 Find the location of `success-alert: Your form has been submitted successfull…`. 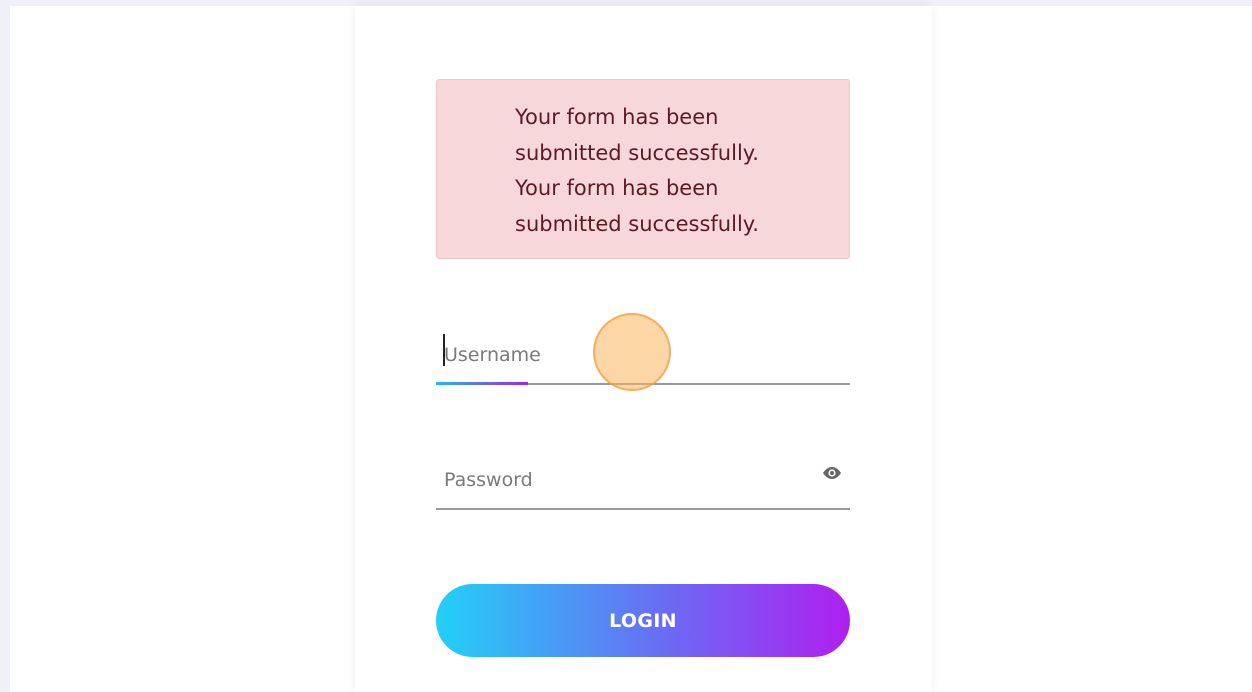

success-alert: Your form has been submitted successfull… is located at coordinates (643, 169).